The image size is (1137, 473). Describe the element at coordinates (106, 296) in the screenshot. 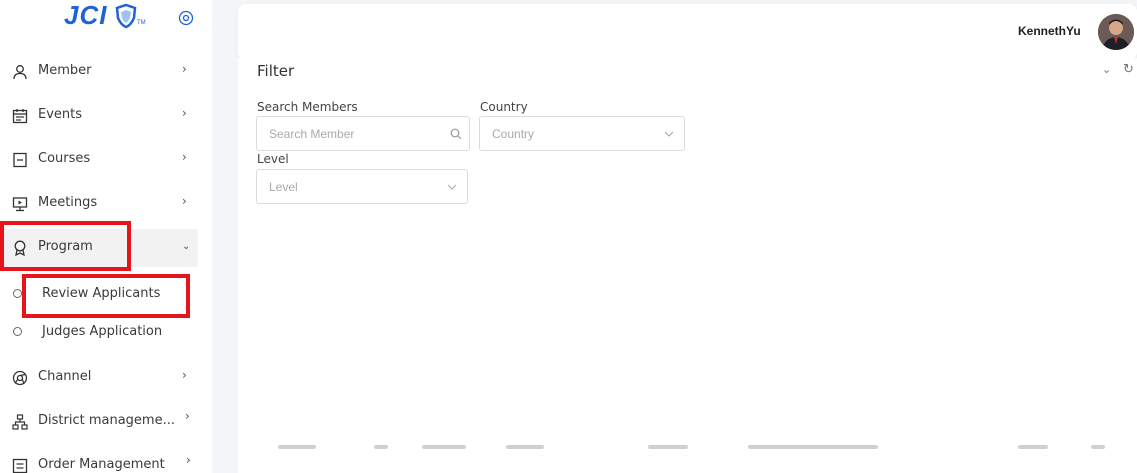

I see `review-applicants-highlight-box` at that location.